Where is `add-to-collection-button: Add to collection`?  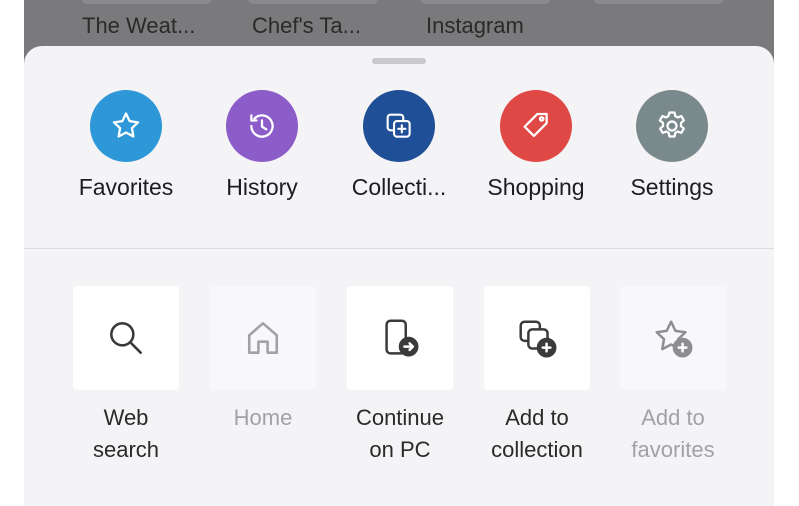
add-to-collection-button: Add to collection is located at coordinates (537, 376).